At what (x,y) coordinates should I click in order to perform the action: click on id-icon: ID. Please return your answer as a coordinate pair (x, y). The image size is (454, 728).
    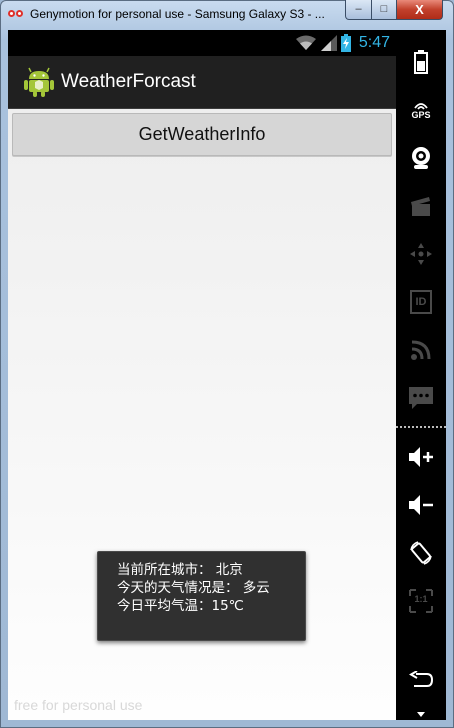
    Looking at the image, I should click on (421, 302).